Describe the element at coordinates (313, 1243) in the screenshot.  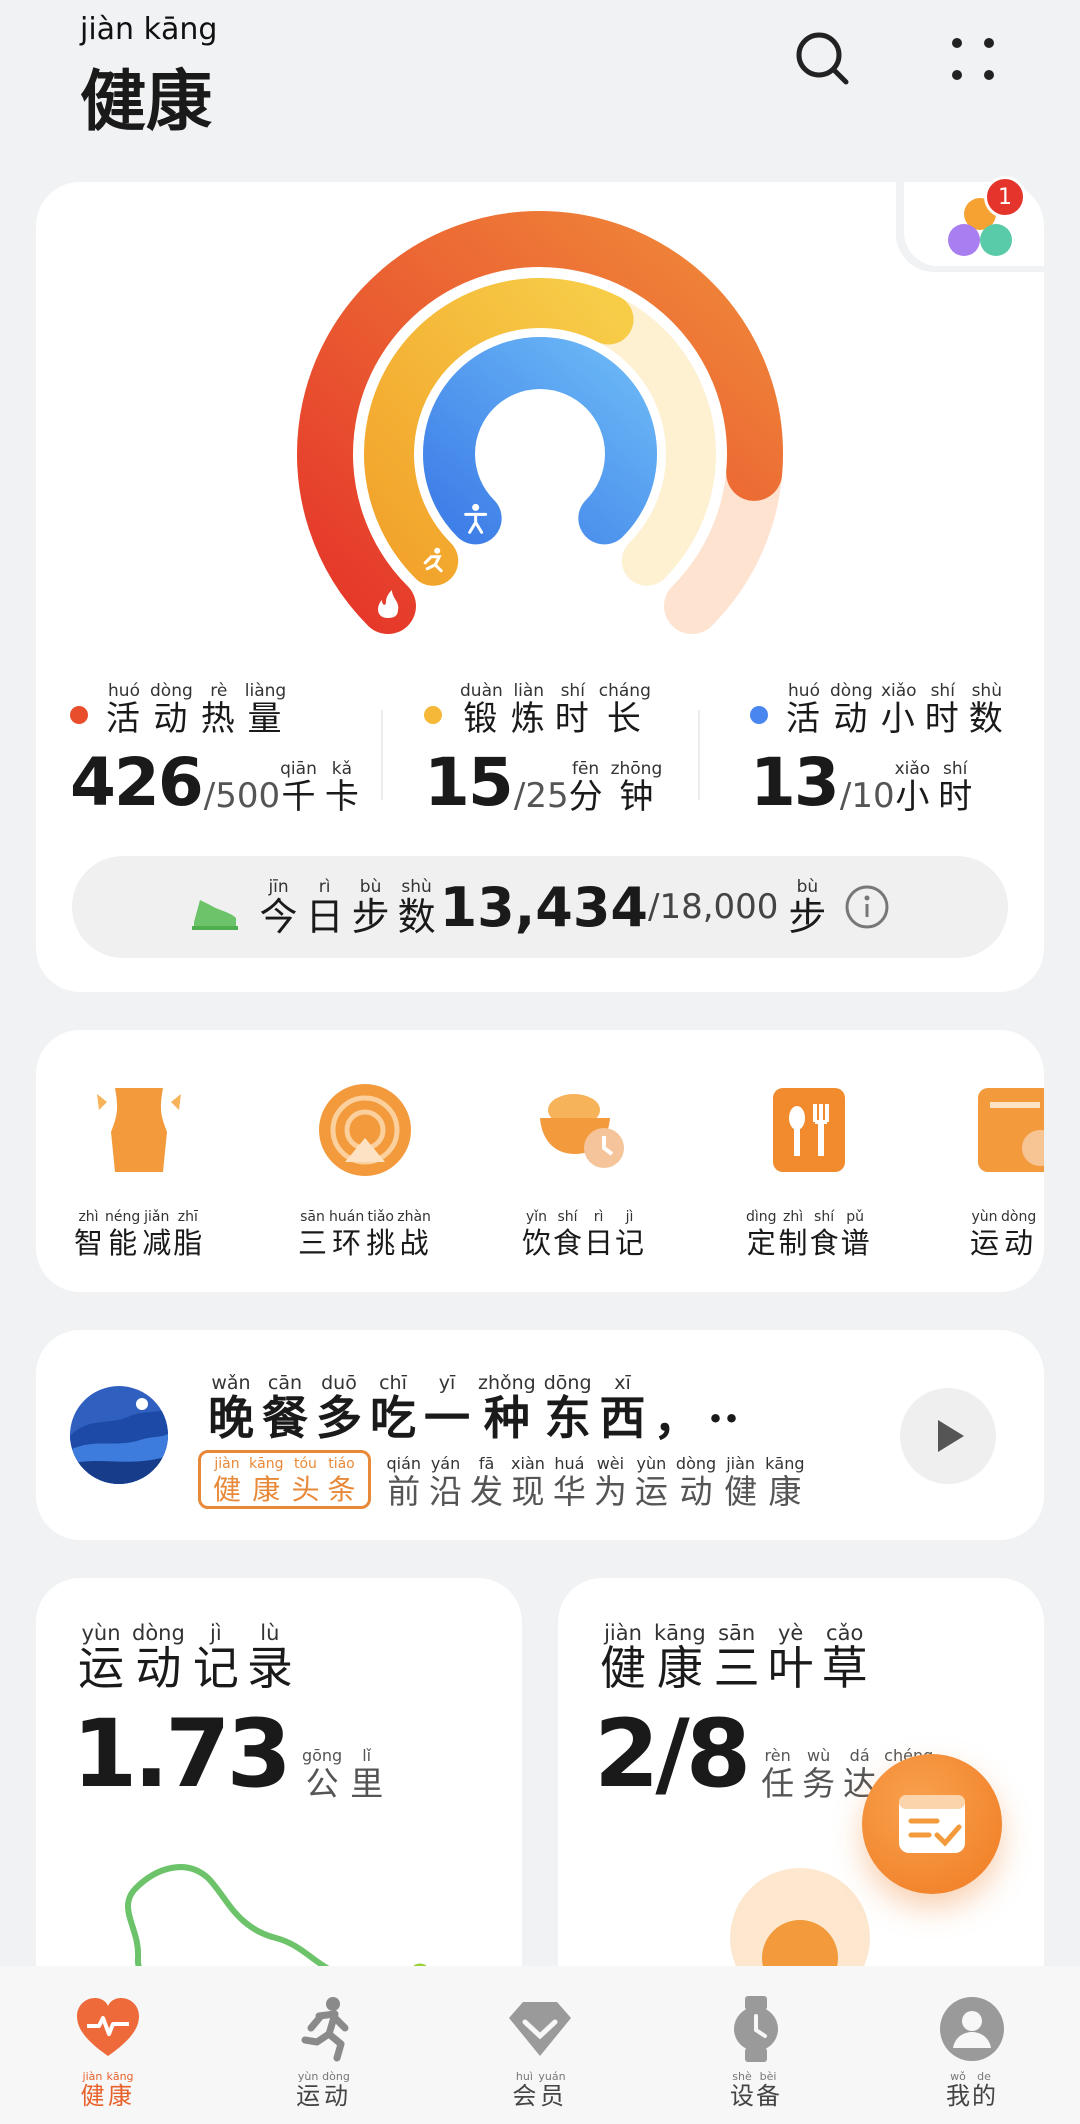
I see `hanzi: 三` at that location.